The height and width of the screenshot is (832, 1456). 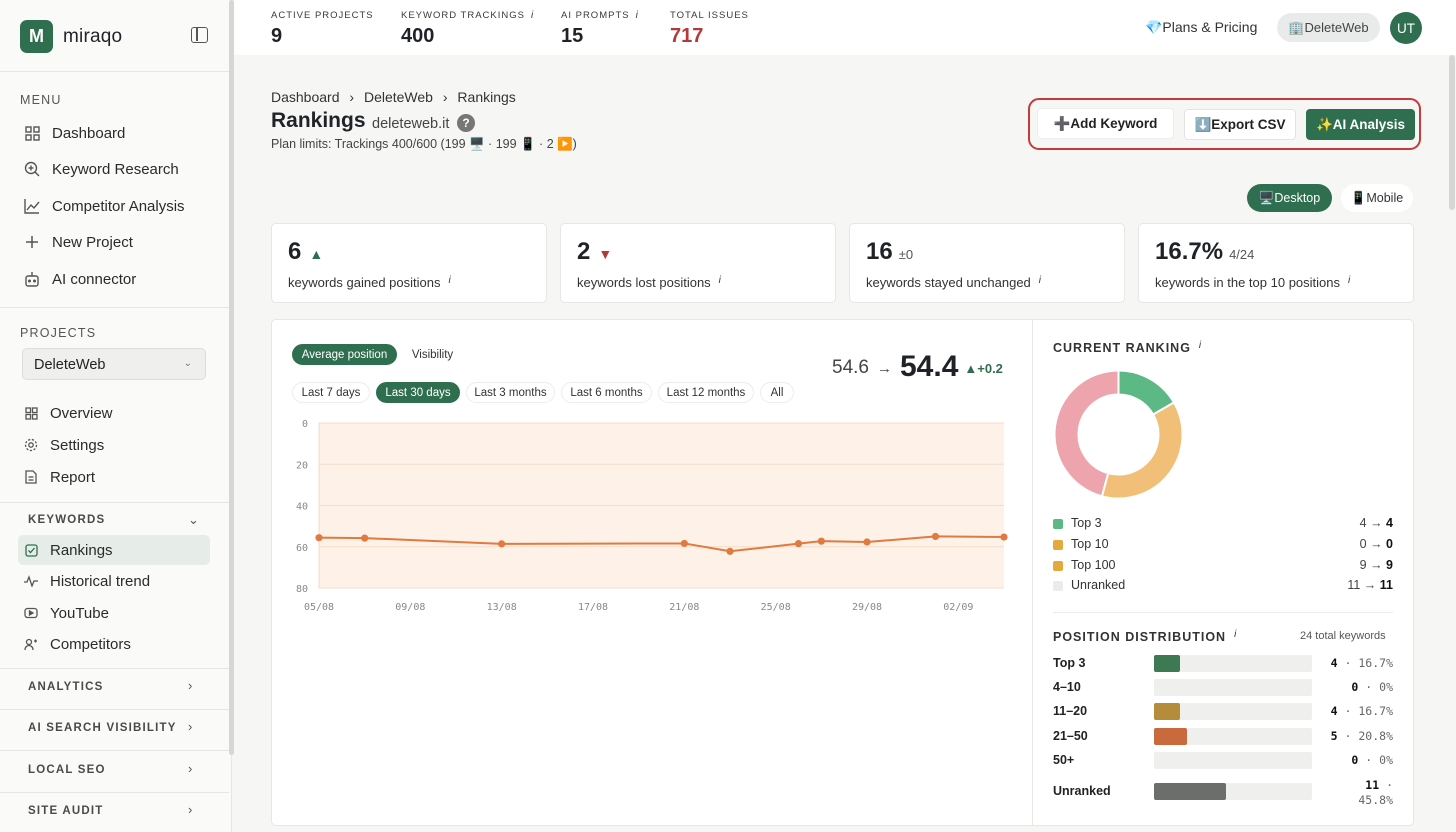 What do you see at coordinates (66, 520) in the screenshot?
I see `section-keywords: KEYWORDS` at bounding box center [66, 520].